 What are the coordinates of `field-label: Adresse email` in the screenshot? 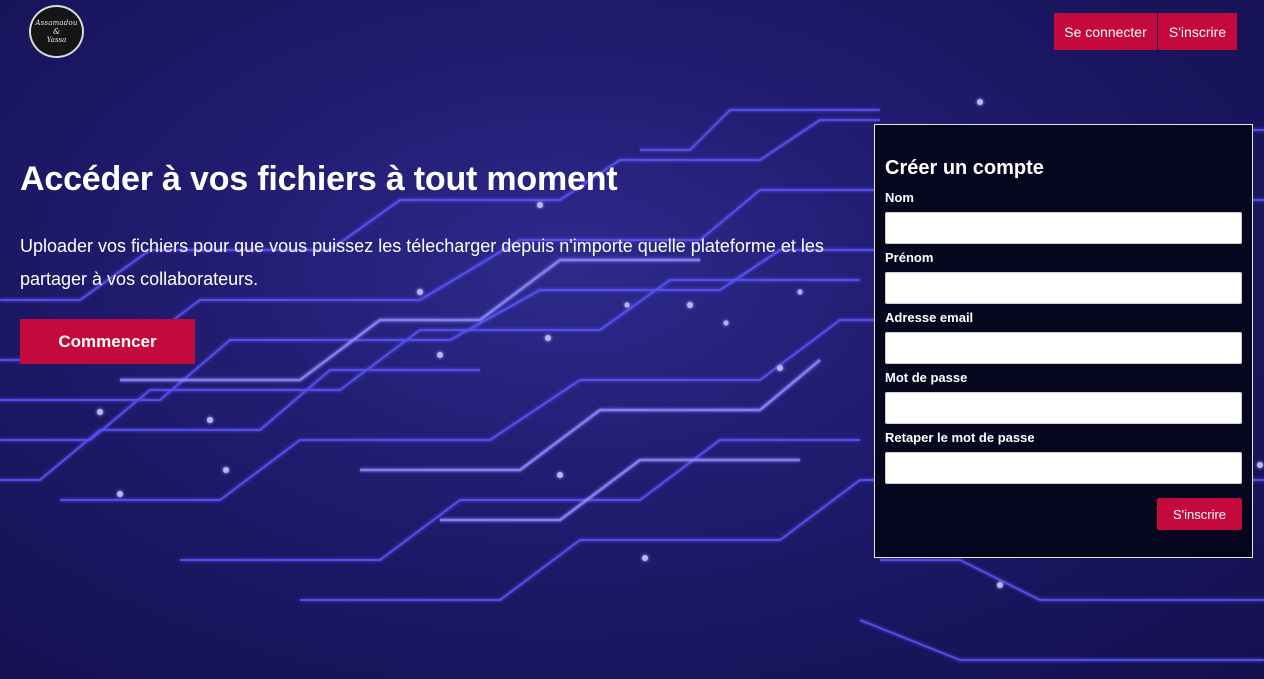 It's located at (929, 317).